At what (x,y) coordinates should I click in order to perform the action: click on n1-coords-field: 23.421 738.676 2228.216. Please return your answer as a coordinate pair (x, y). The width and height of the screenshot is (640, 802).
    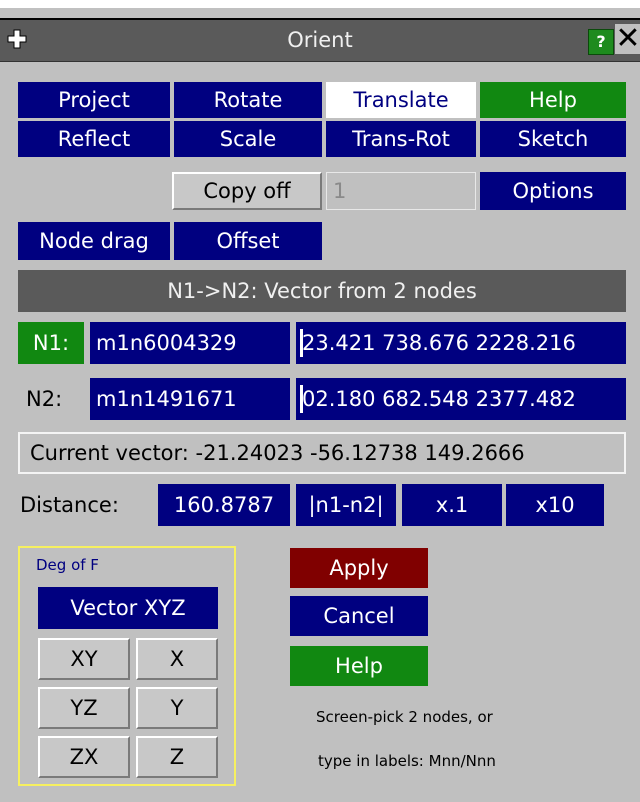
    Looking at the image, I should click on (461, 343).